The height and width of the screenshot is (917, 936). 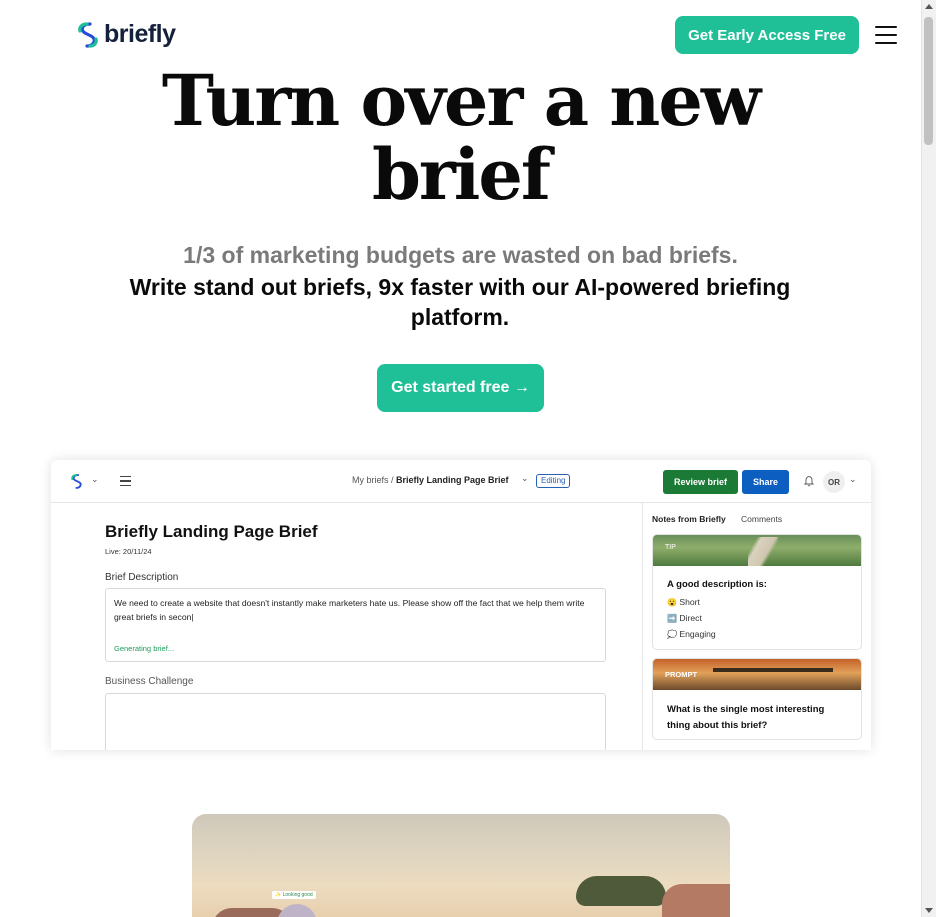 What do you see at coordinates (461, 174) in the screenshot?
I see `hero-title-line2: brief` at bounding box center [461, 174].